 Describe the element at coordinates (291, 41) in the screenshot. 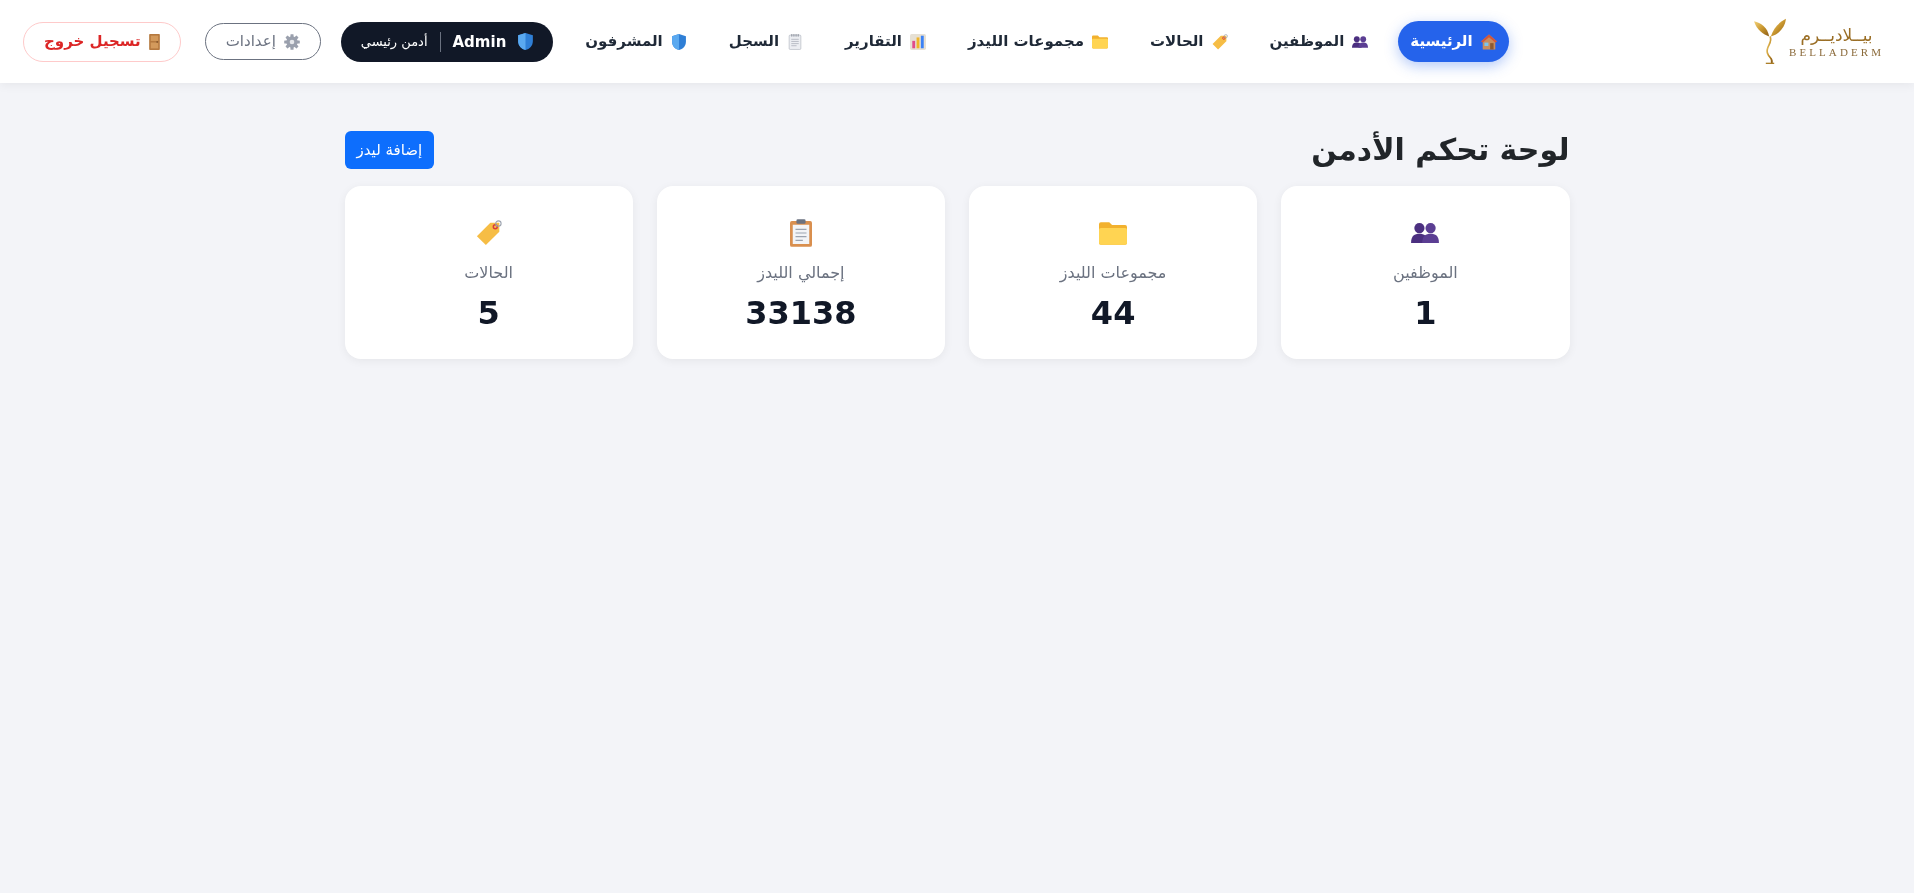

I see `settings-icon` at that location.